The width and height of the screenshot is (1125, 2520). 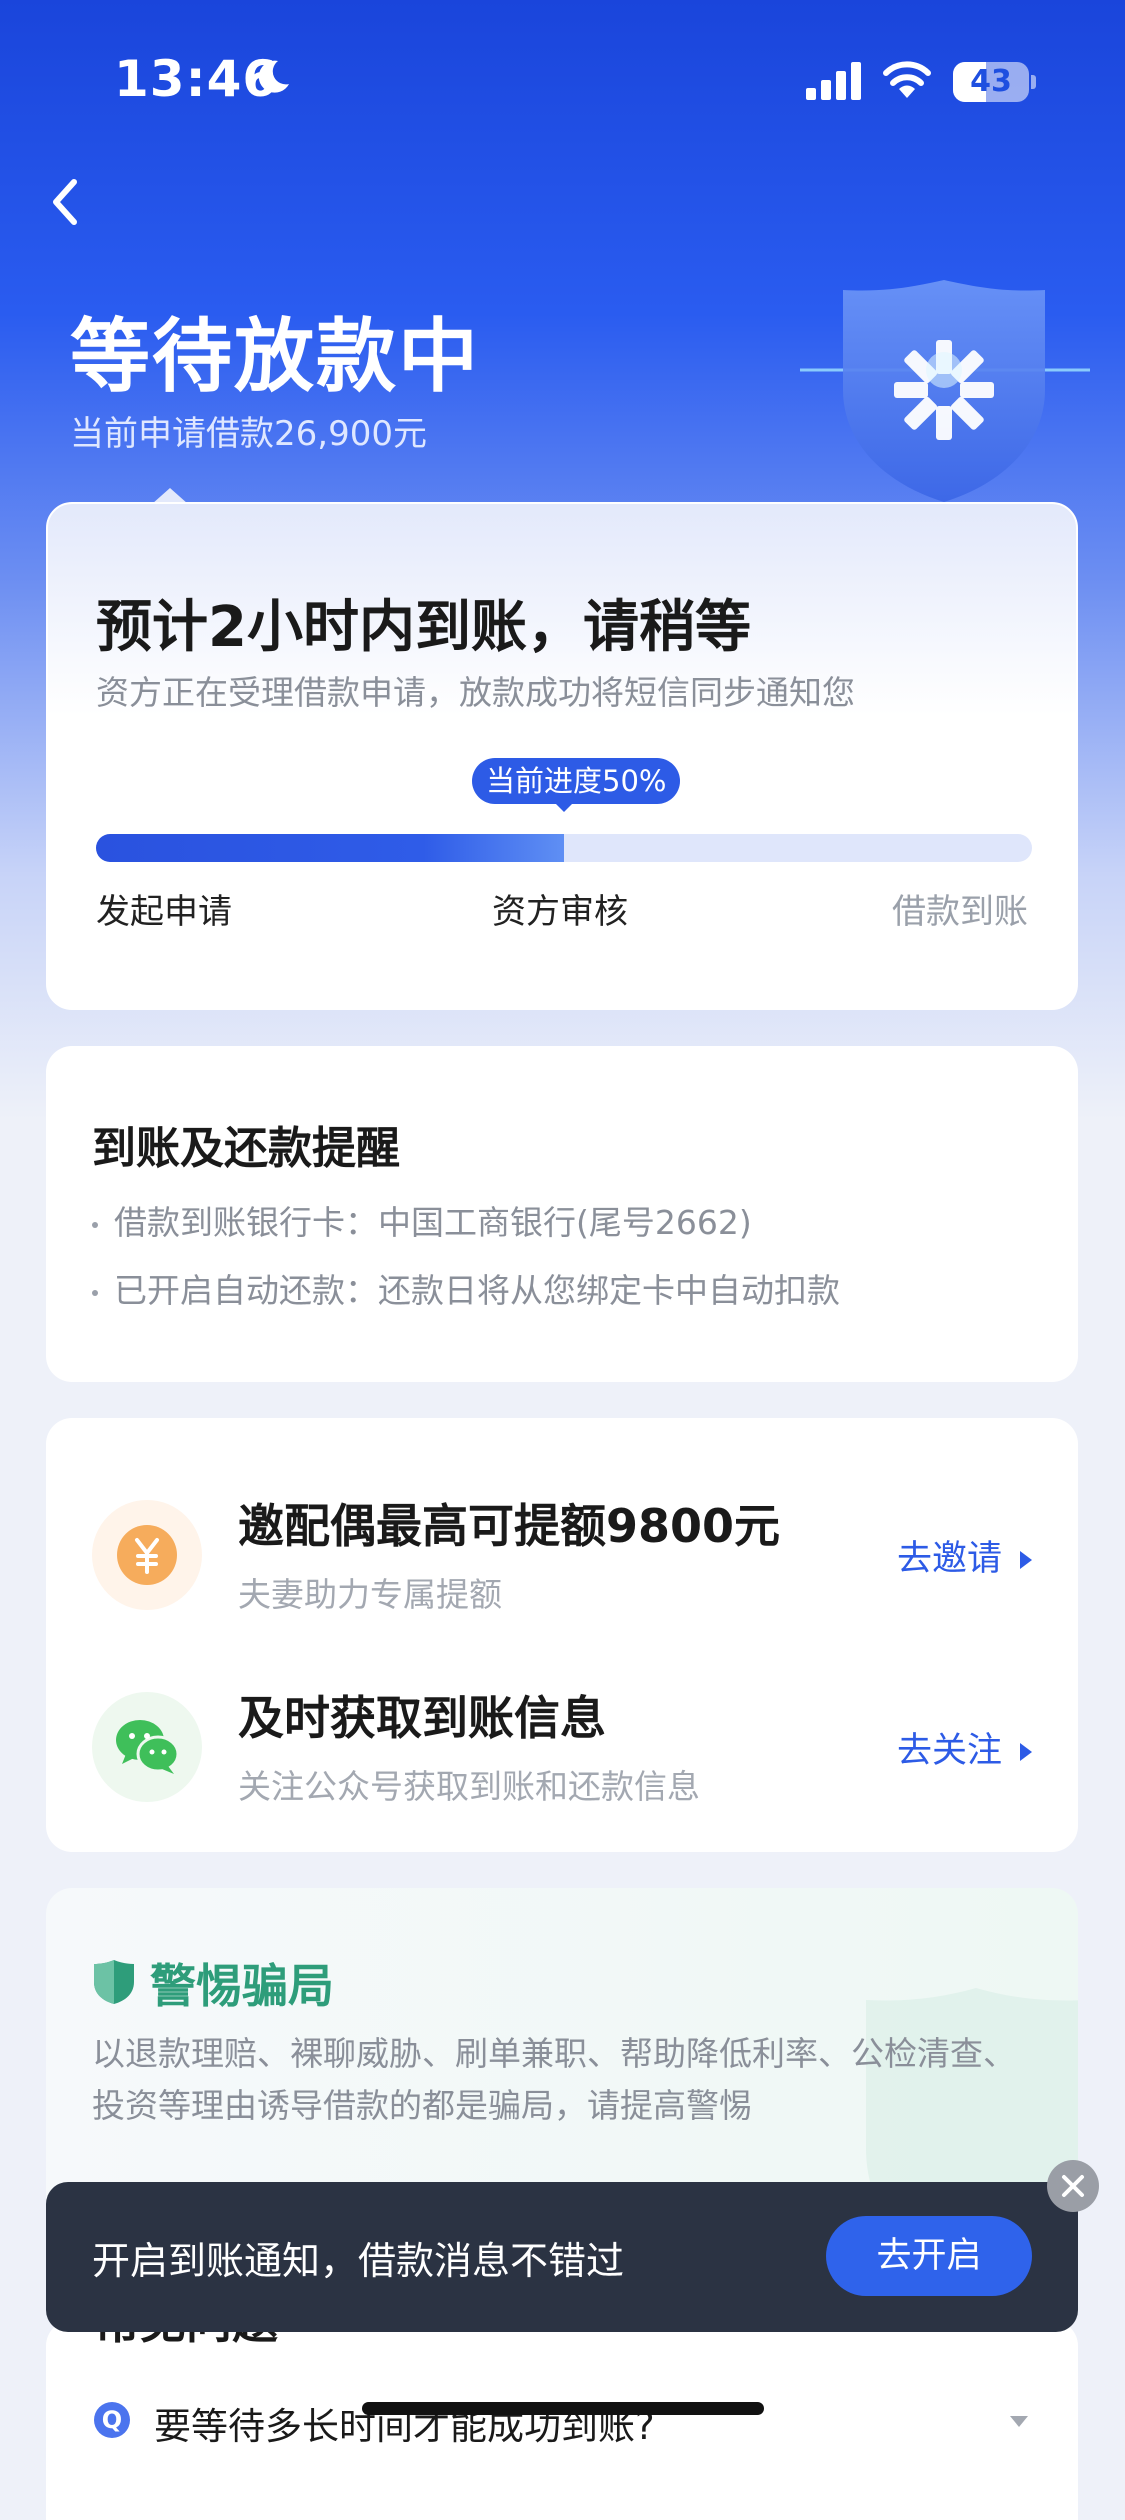 I want to click on progress-badge-tip, so click(x=564, y=807).